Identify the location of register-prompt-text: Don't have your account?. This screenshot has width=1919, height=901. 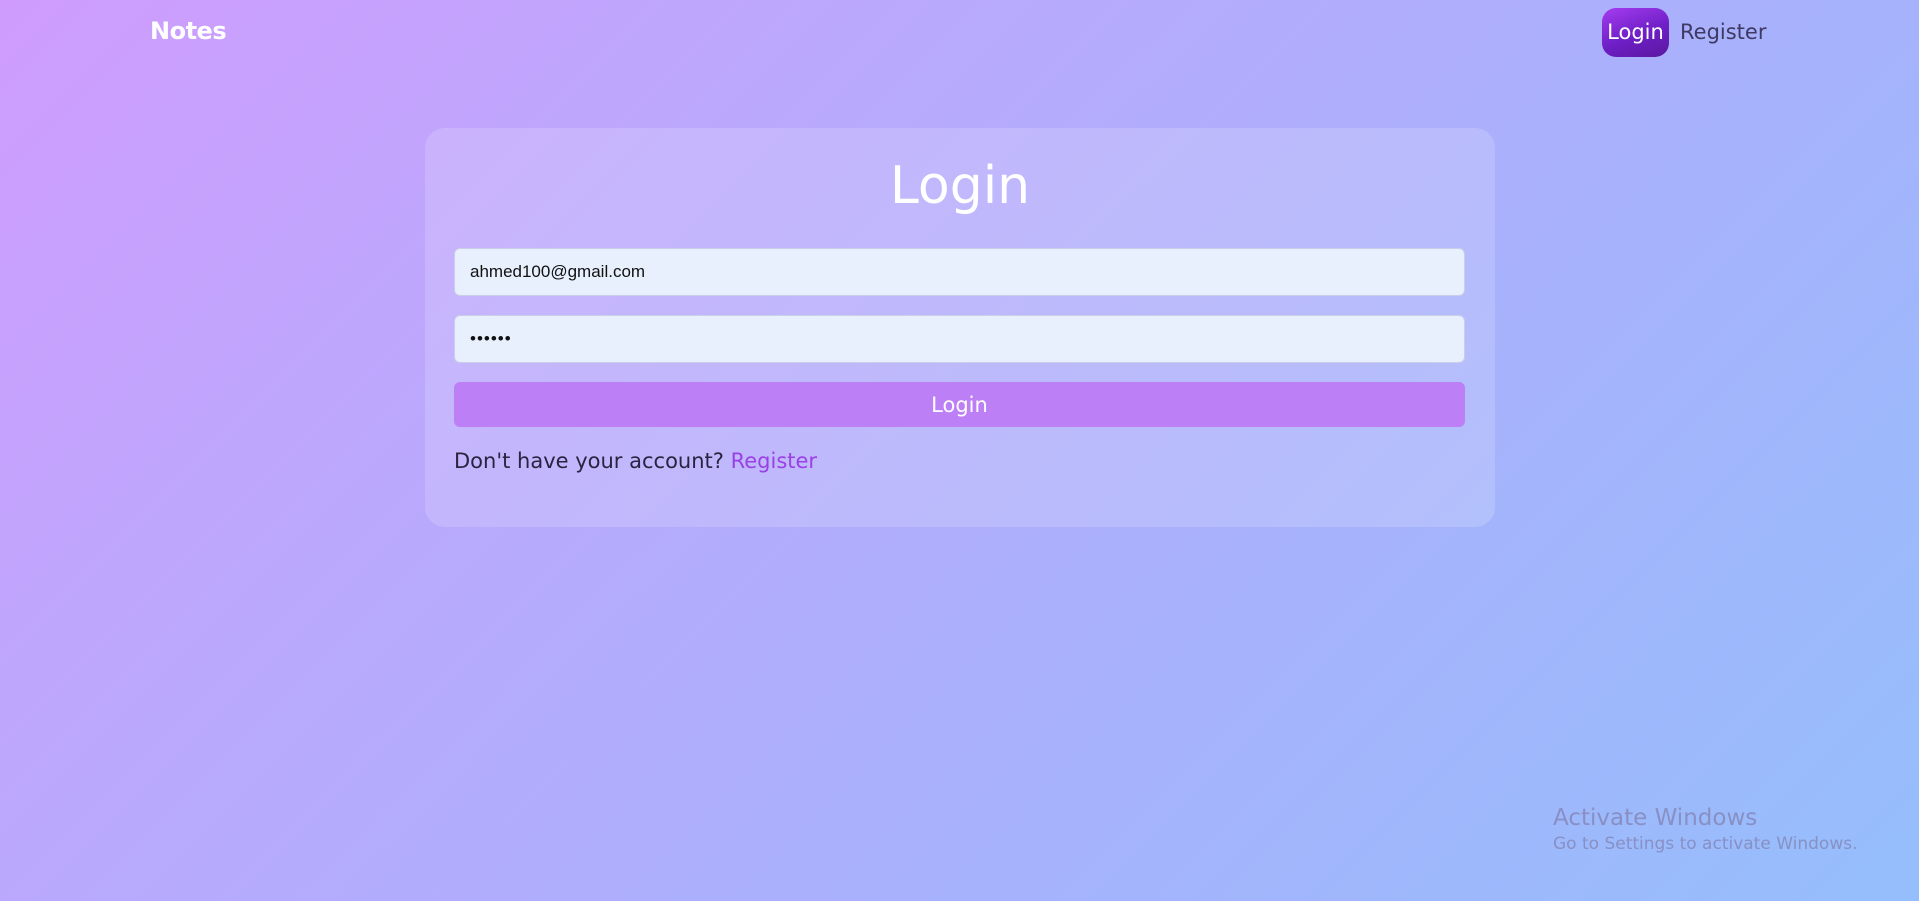
(592, 461).